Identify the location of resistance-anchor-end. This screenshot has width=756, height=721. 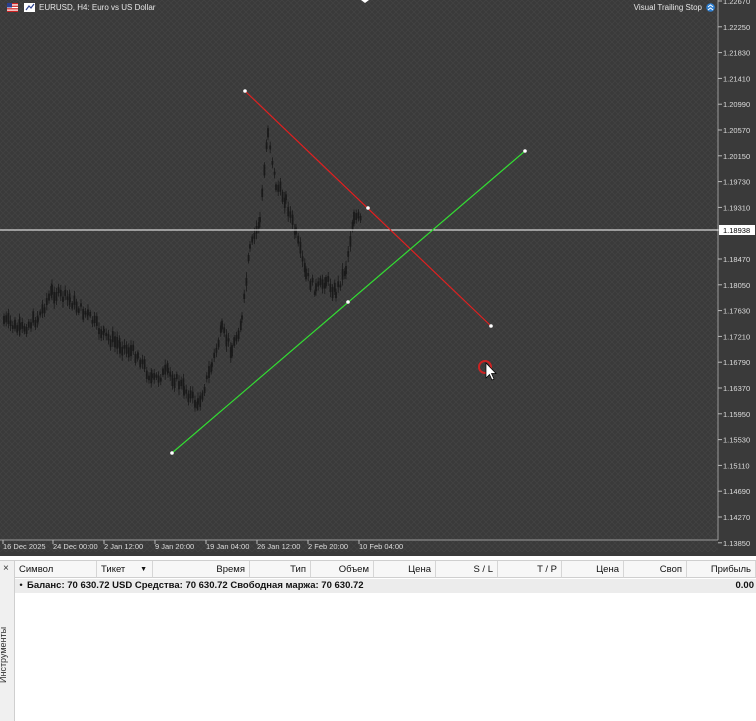
(491, 326).